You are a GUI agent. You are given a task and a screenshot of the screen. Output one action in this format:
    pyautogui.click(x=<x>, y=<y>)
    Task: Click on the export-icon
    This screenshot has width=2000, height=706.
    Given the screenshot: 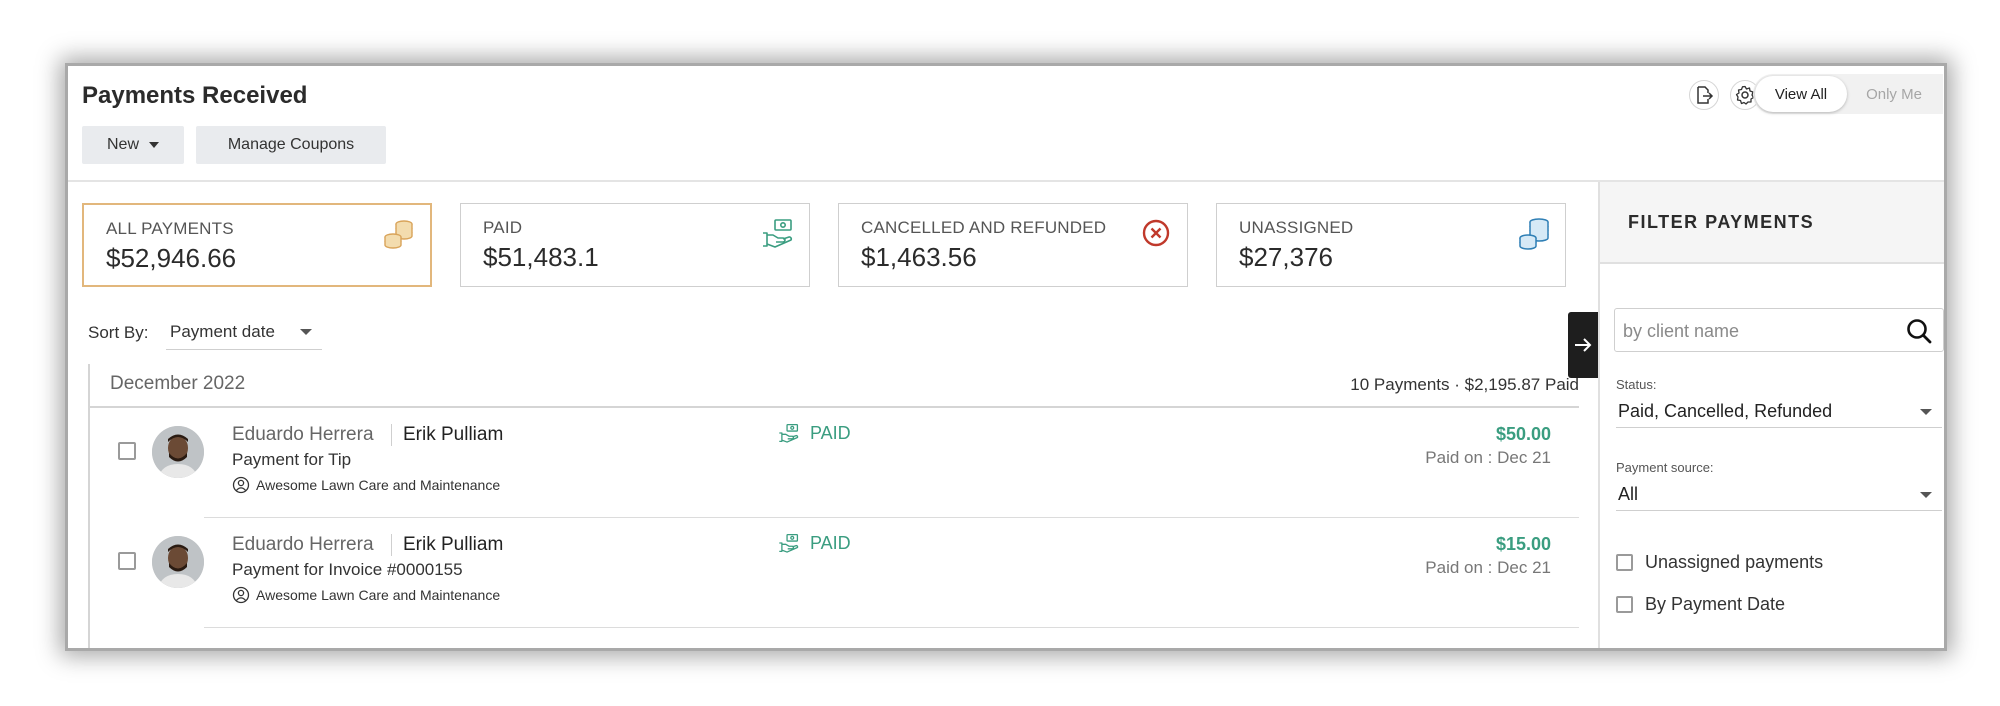 What is the action you would take?
    pyautogui.click(x=1705, y=95)
    